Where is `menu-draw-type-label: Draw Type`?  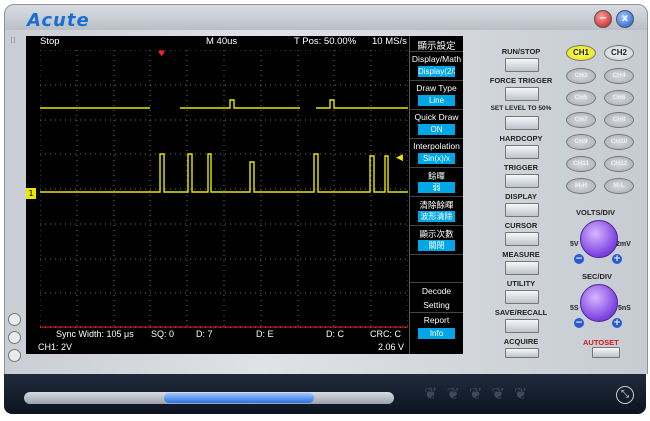
menu-draw-type-label: Draw Type is located at coordinates (436, 88).